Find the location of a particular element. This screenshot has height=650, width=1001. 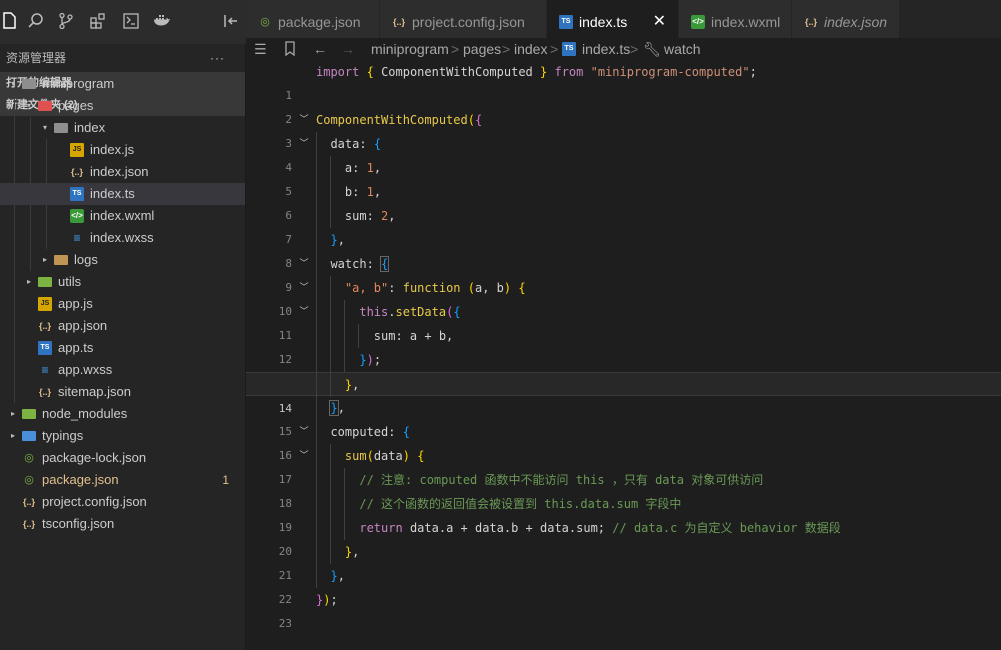

collapse-panel-icon is located at coordinates (232, 22).